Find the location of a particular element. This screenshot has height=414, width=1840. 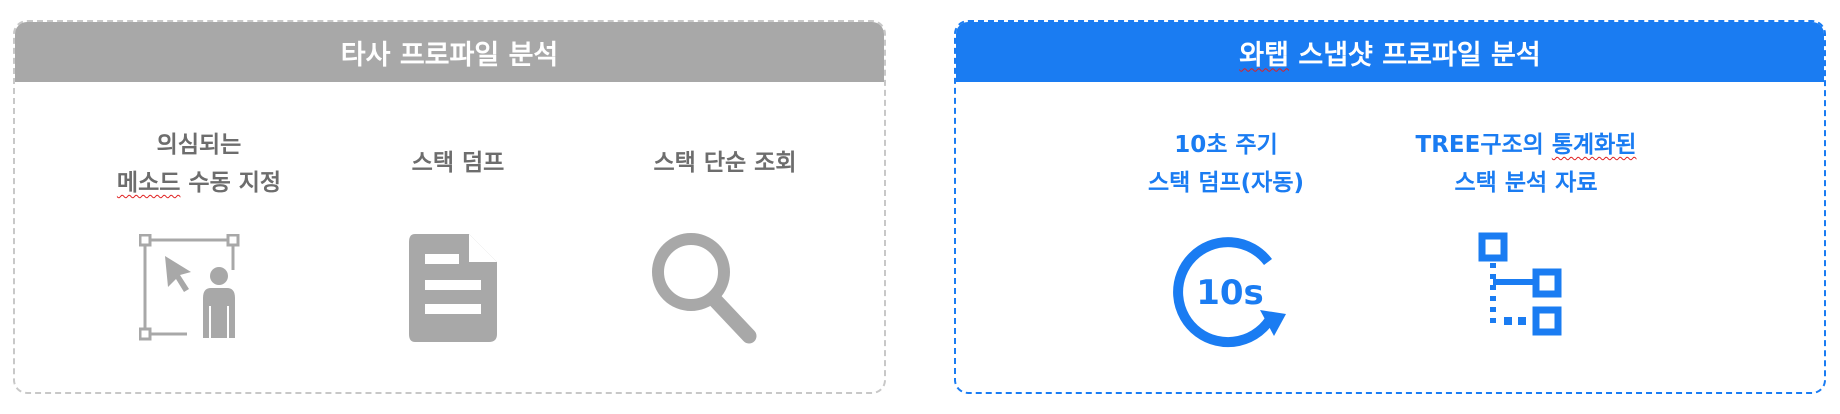

tree-stats-label-line2: 스택 분석 자료 is located at coordinates (1526, 183).